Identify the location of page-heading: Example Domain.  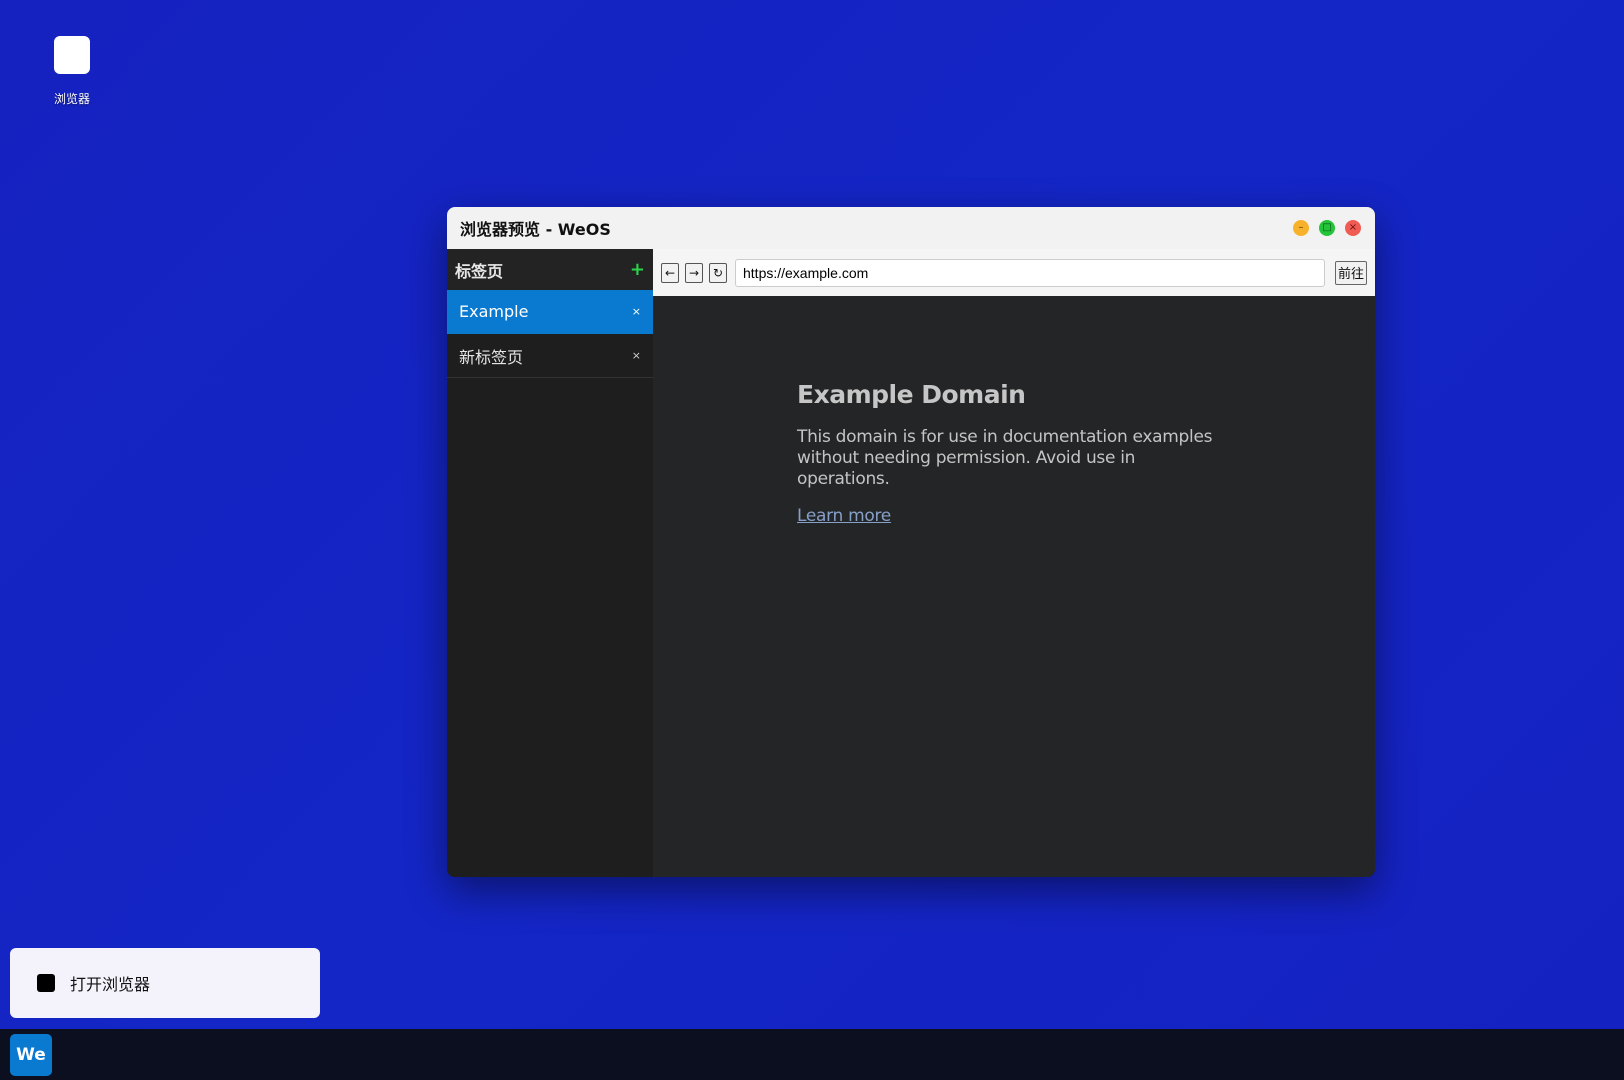
(911, 394).